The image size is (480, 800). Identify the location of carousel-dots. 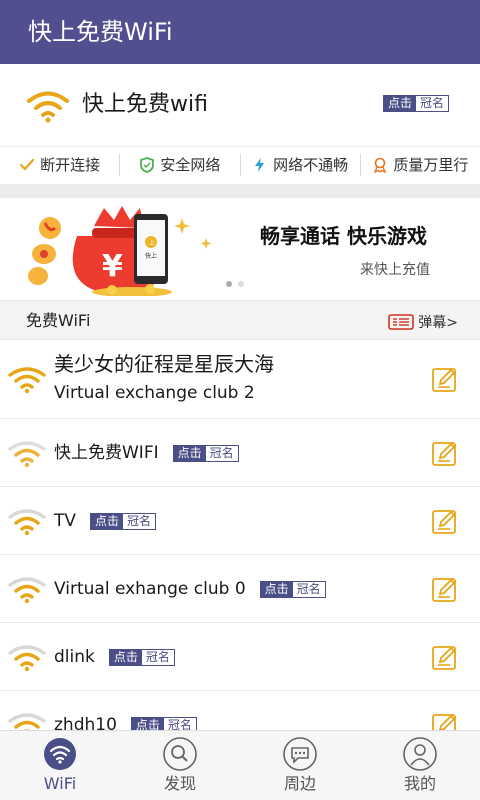
(235, 284).